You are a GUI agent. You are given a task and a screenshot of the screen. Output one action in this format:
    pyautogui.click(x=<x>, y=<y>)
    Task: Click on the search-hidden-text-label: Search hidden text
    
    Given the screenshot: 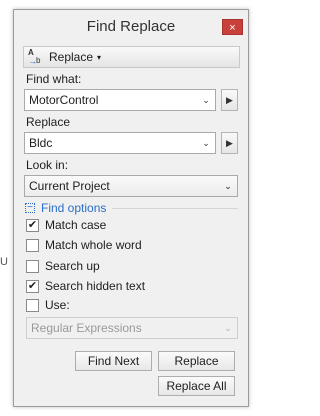 What is the action you would take?
    pyautogui.click(x=95, y=286)
    